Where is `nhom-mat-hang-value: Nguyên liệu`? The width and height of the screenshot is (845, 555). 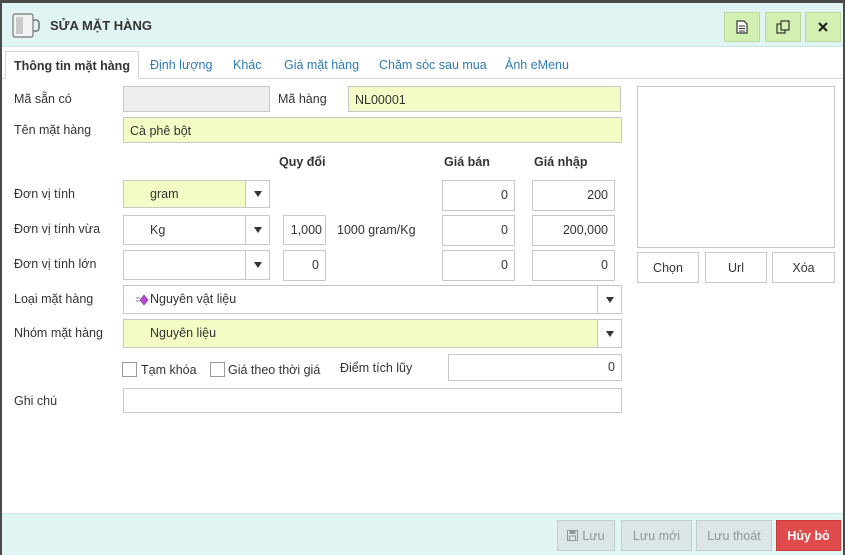
nhom-mat-hang-value: Nguyên liệu is located at coordinates (360, 333).